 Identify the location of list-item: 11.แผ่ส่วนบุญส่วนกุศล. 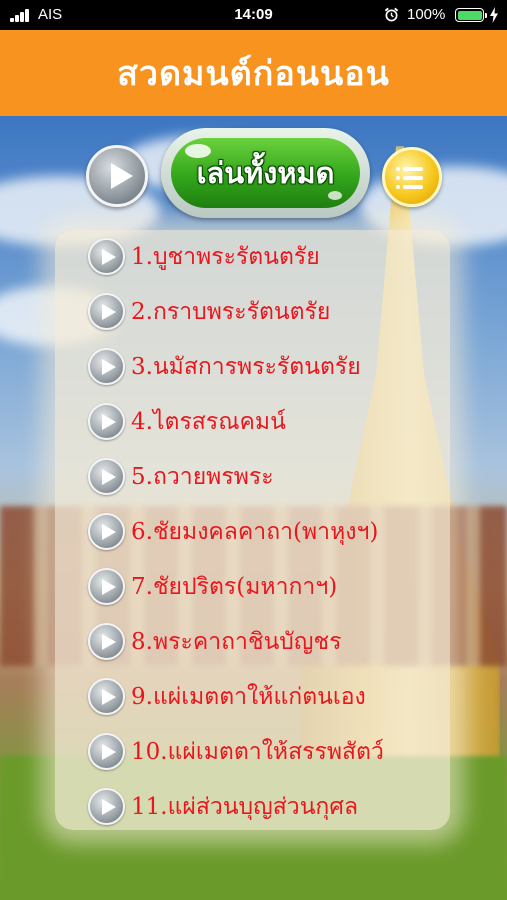
(278, 806).